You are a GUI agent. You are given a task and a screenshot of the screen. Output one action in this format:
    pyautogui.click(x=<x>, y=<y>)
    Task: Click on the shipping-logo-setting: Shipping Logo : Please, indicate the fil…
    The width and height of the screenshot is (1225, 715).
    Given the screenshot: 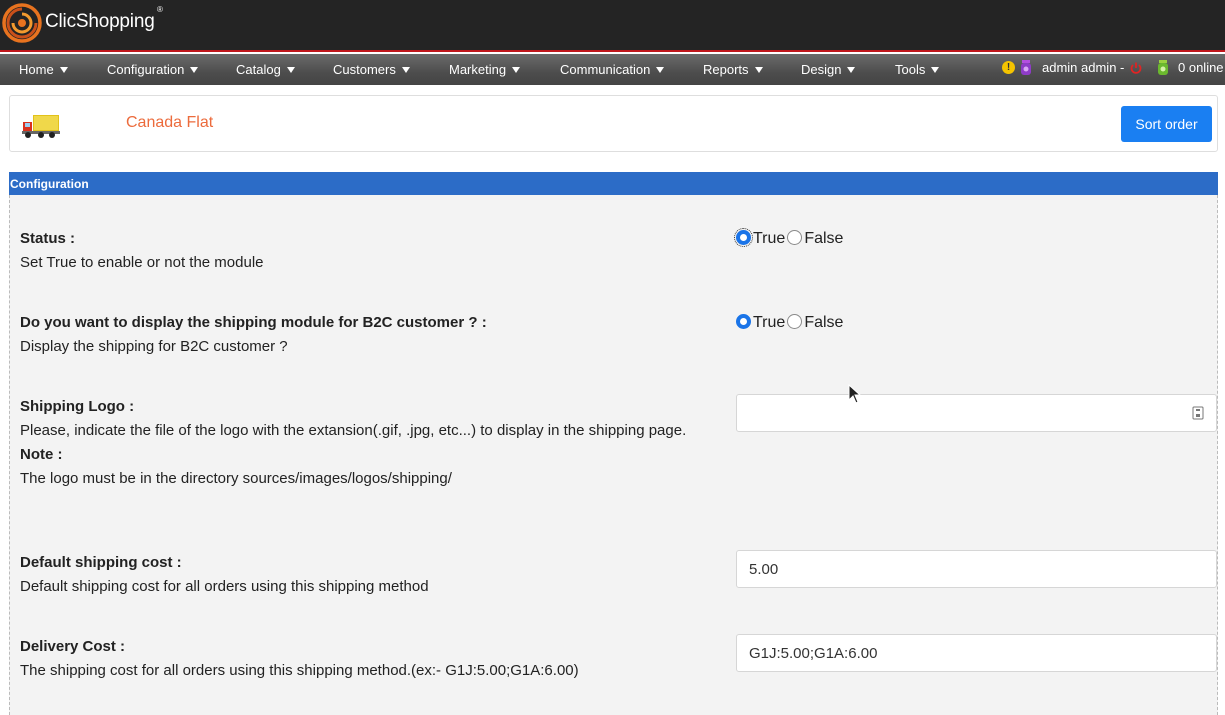 What is the action you would take?
    pyautogui.click(x=365, y=443)
    